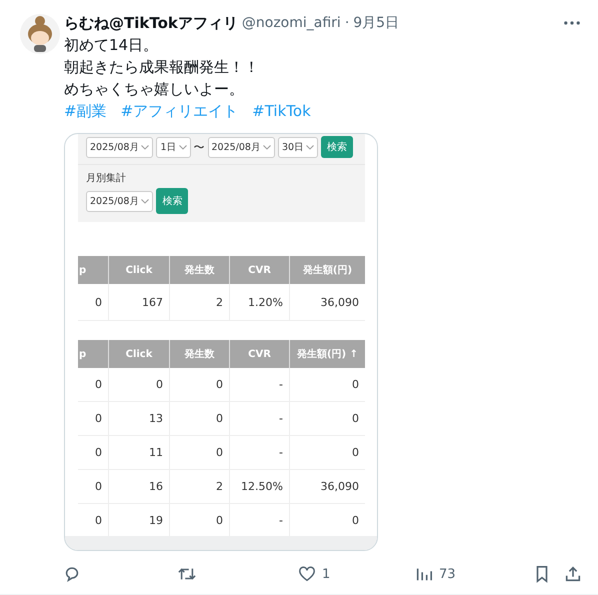  Describe the element at coordinates (139, 419) in the screenshot. I see `table-cell: 13` at that location.